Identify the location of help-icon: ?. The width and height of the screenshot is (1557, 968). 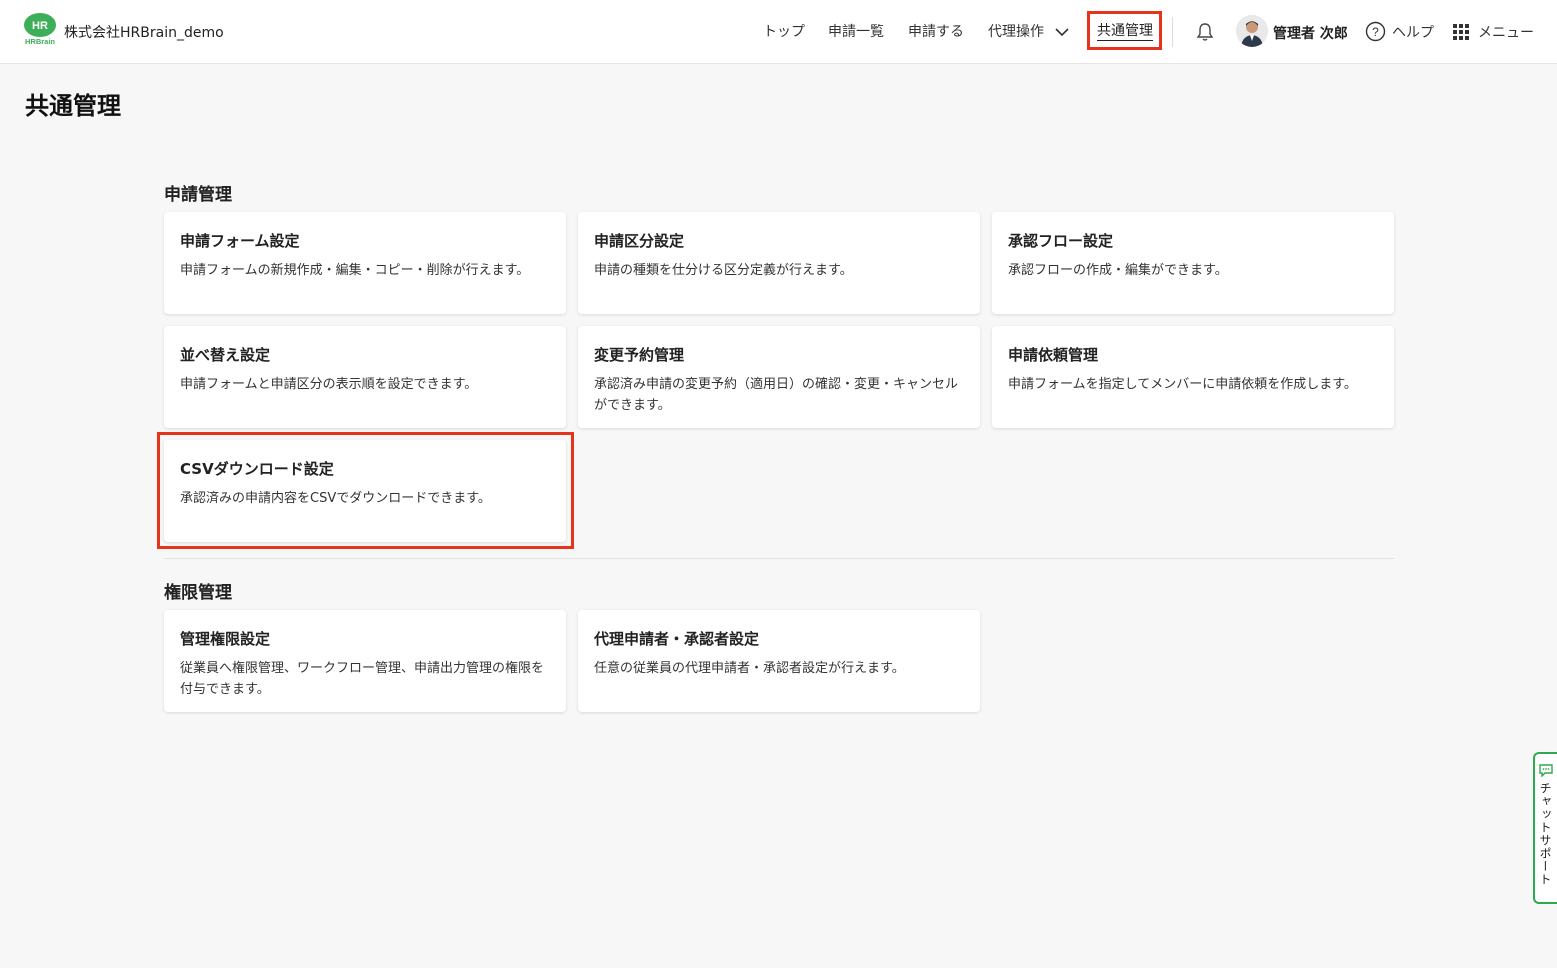
(1375, 33).